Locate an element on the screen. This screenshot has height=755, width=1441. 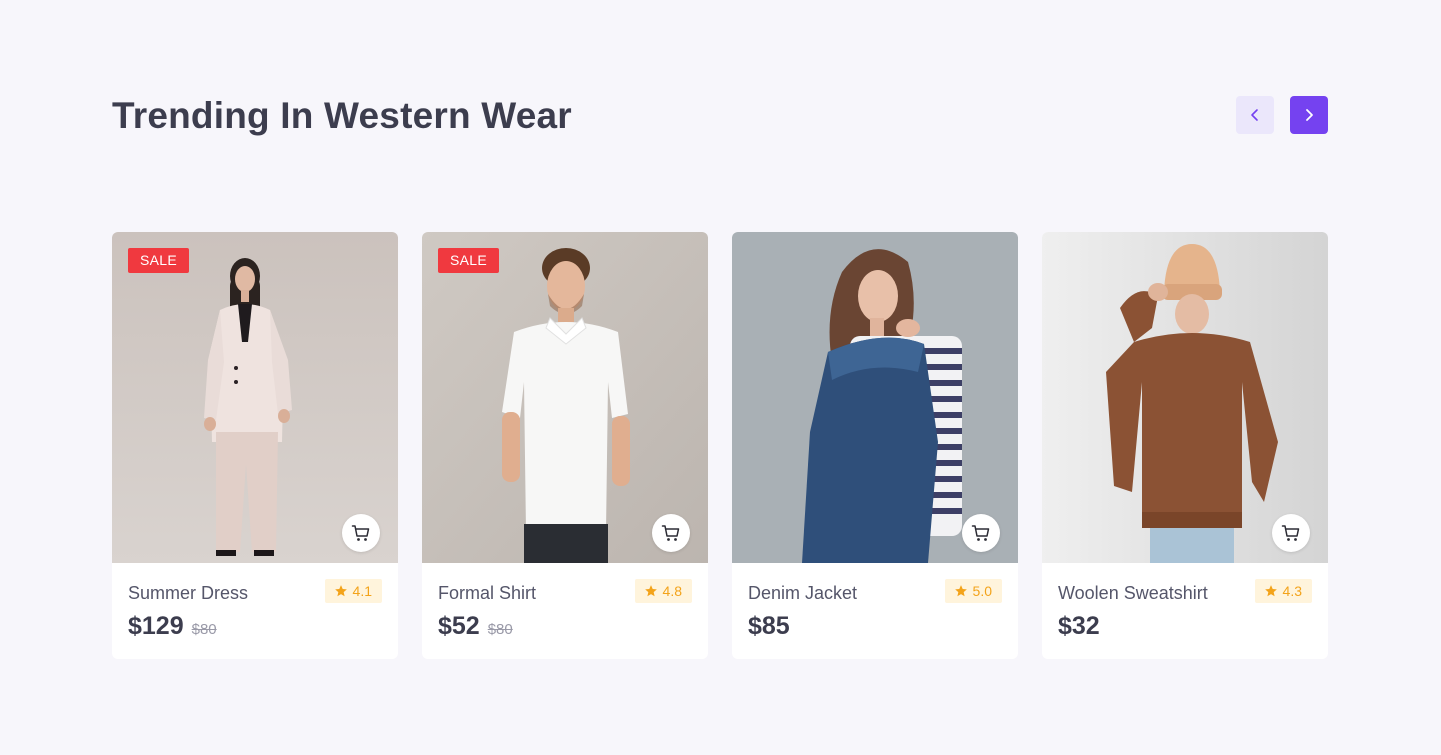
product-card-summer-dress: SALE Summer Dress 4.1 $129 $80 is located at coordinates (255, 445).